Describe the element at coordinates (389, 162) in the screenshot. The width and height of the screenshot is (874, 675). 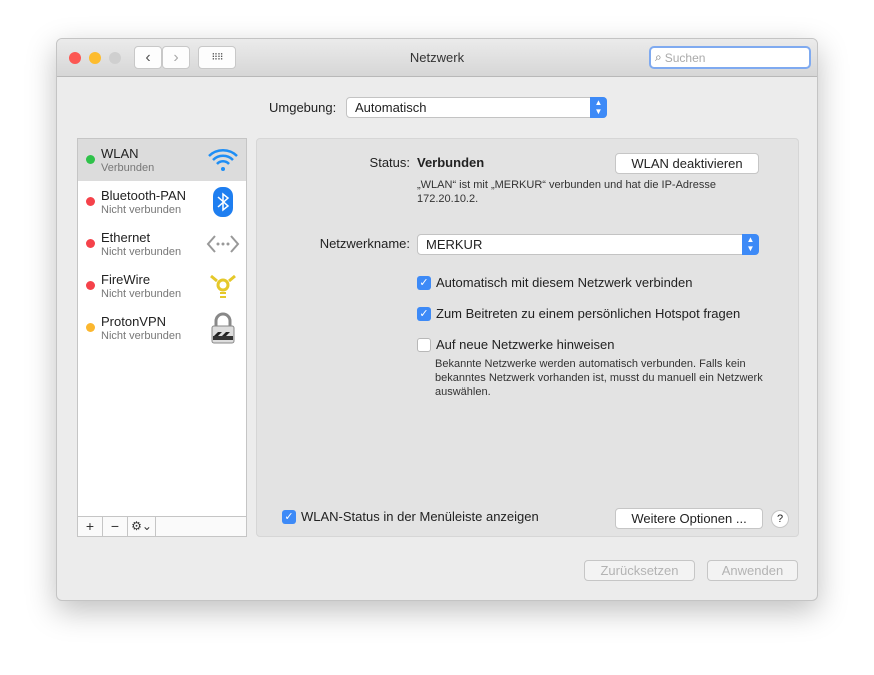
I see `status-label: Status:` at that location.